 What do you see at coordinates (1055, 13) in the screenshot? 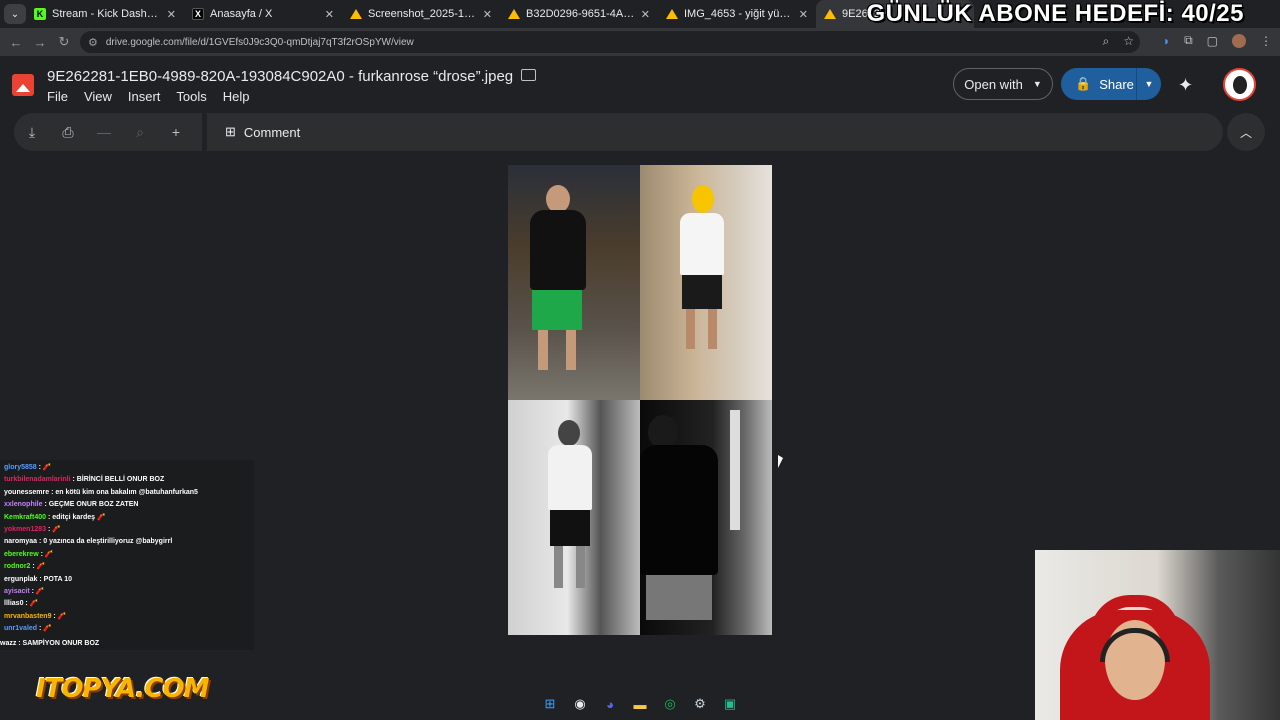
I see `subscriber-goal-overlay: GÜNLÜK ABONE HEDEFİ: 40/25` at bounding box center [1055, 13].